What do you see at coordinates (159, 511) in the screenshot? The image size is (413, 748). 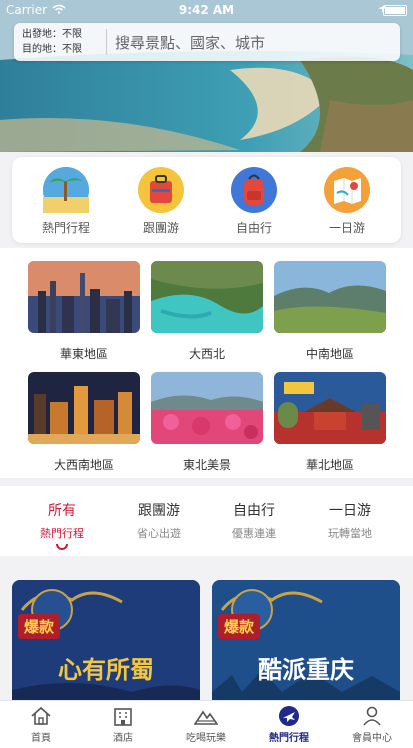 I see `tab-title: 跟團游` at bounding box center [159, 511].